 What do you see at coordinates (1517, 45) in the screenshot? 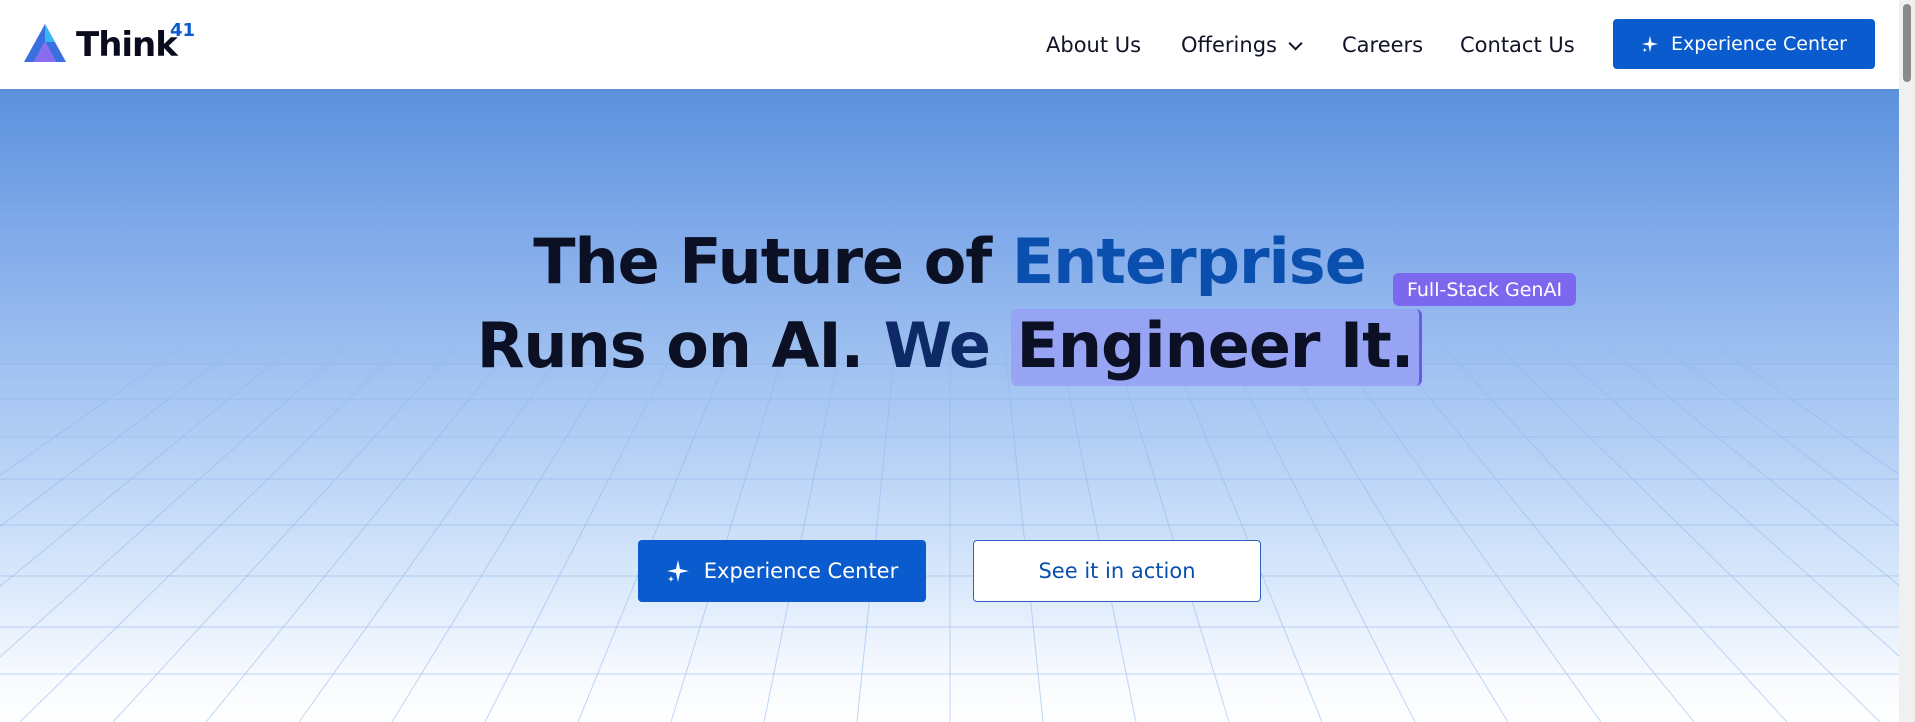
I see `nav-contact-us: Contact Us` at bounding box center [1517, 45].